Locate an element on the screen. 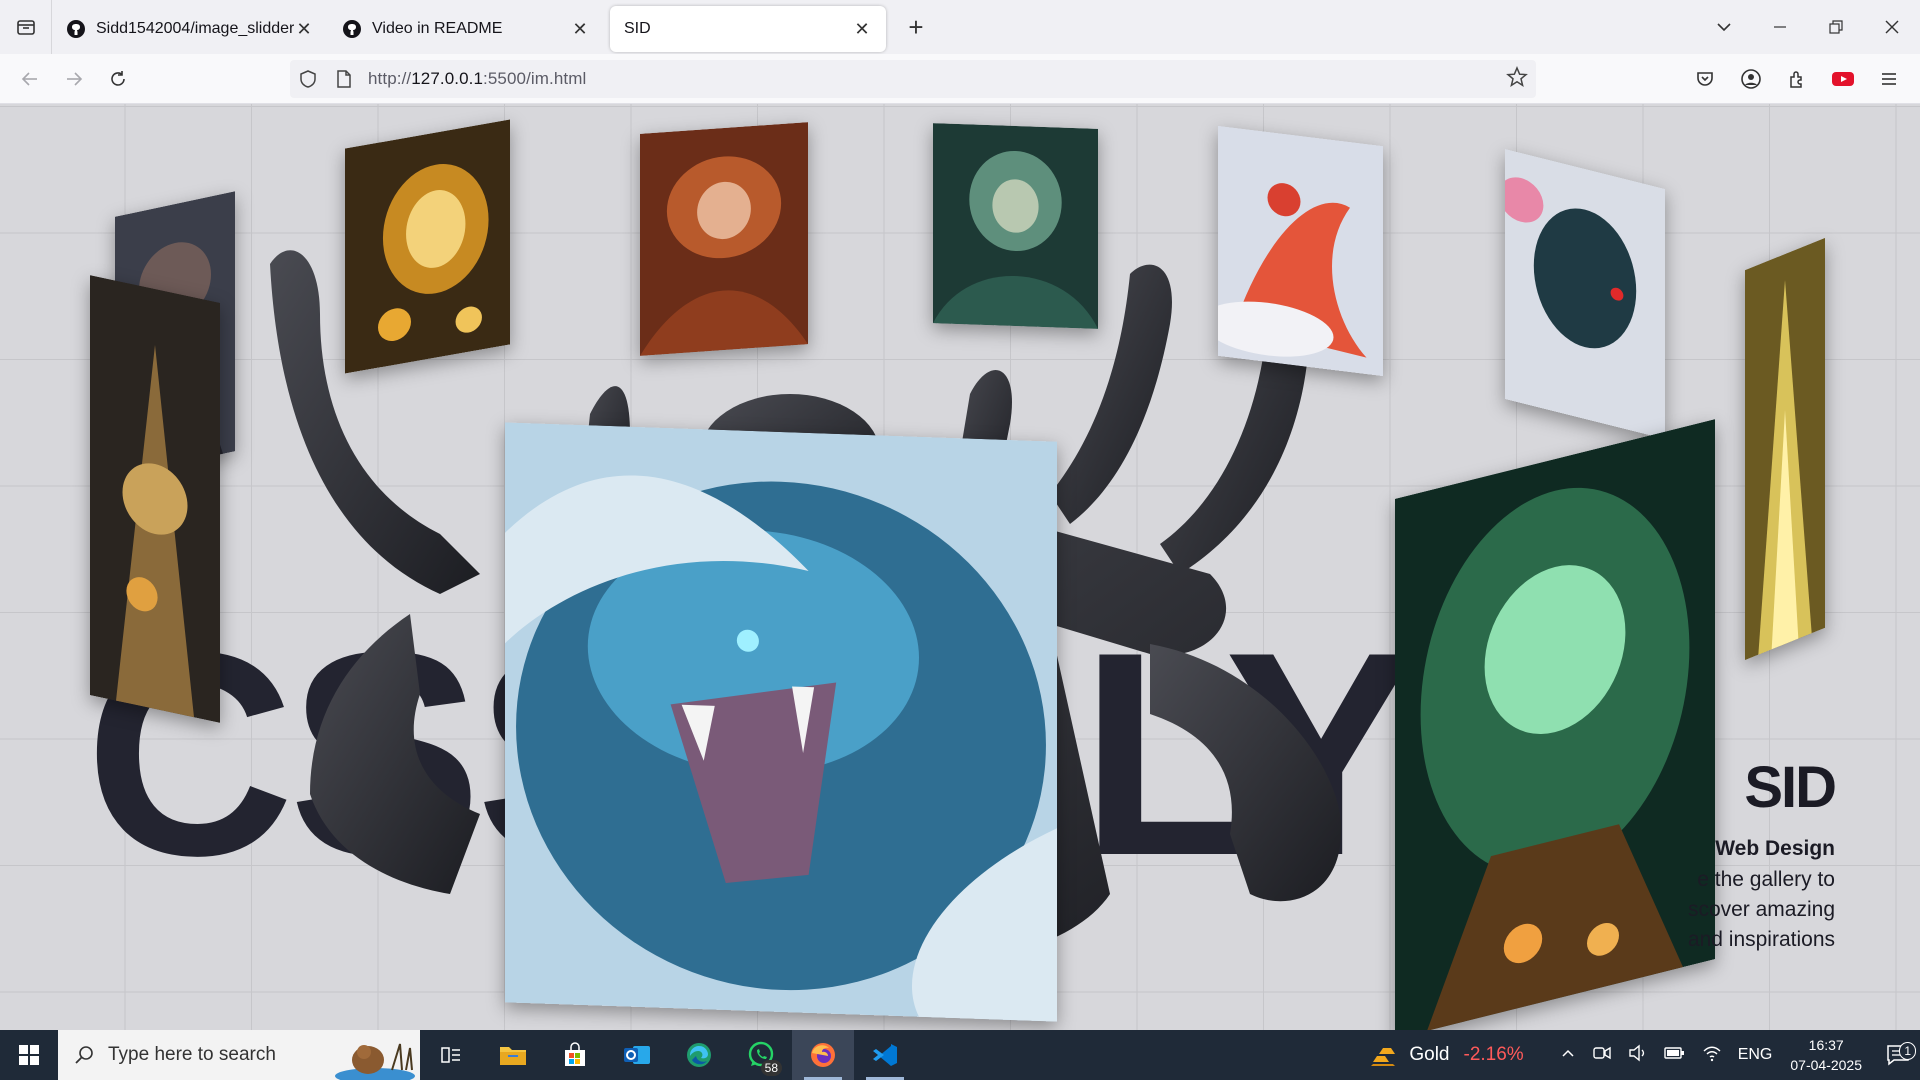 This screenshot has height=1080, width=1920. bookmark-star-icon is located at coordinates (1517, 79).